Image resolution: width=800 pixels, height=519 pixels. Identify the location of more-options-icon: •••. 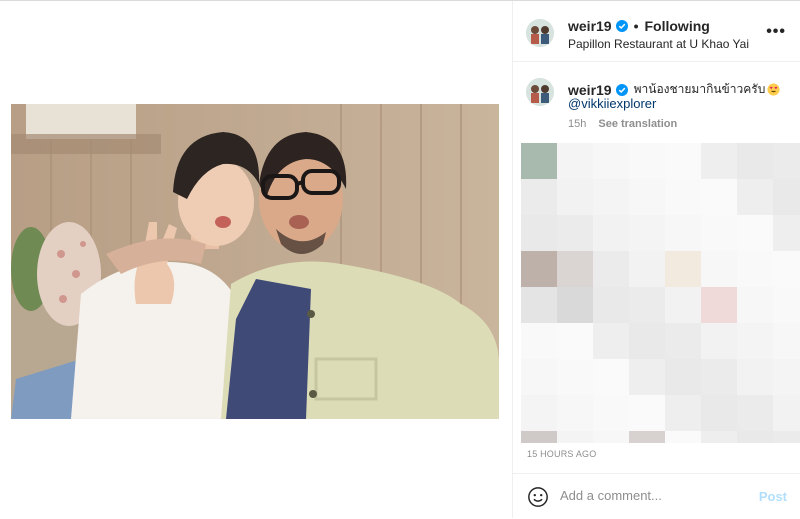
(776, 32).